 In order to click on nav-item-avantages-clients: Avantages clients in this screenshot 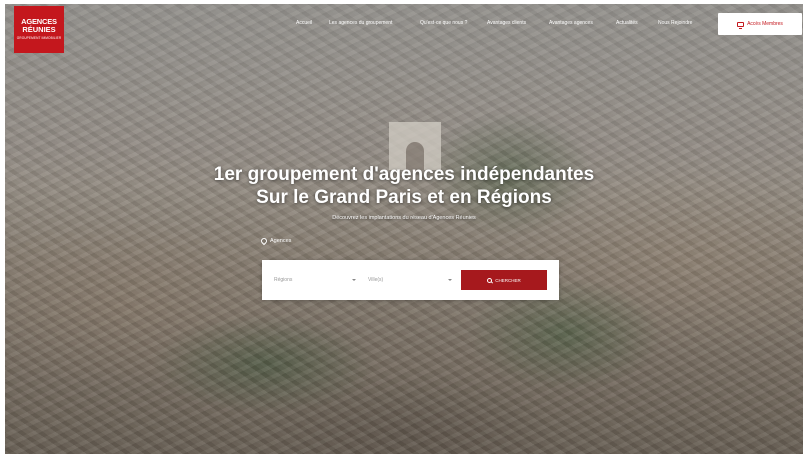, I will do `click(506, 23)`.